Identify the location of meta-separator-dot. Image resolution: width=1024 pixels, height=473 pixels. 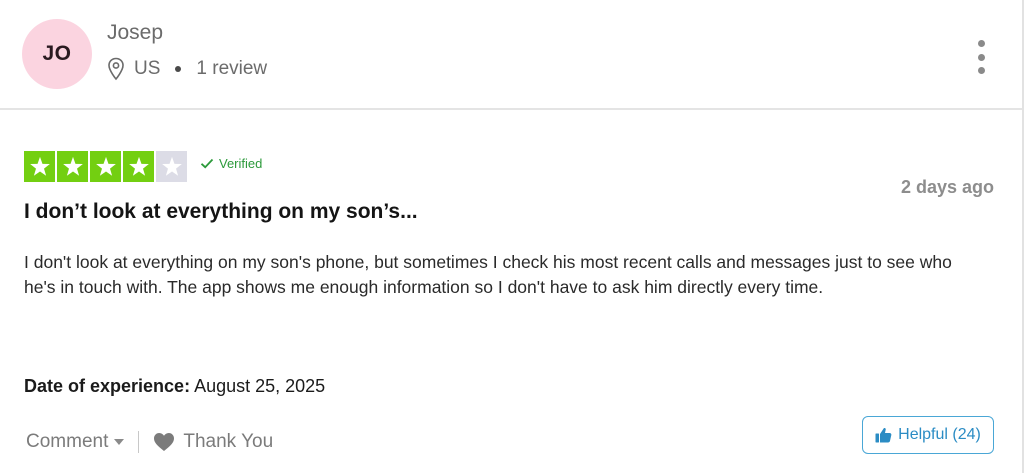
(178, 69).